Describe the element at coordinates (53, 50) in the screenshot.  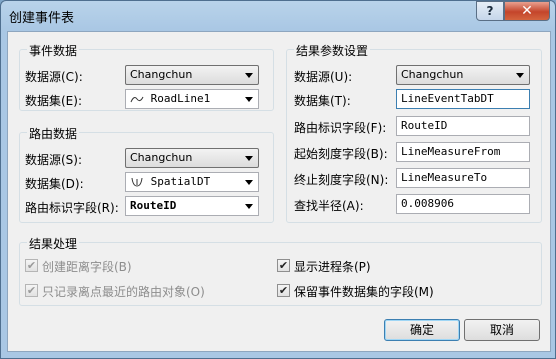
I see `event-data-group-title: 事件数据` at that location.